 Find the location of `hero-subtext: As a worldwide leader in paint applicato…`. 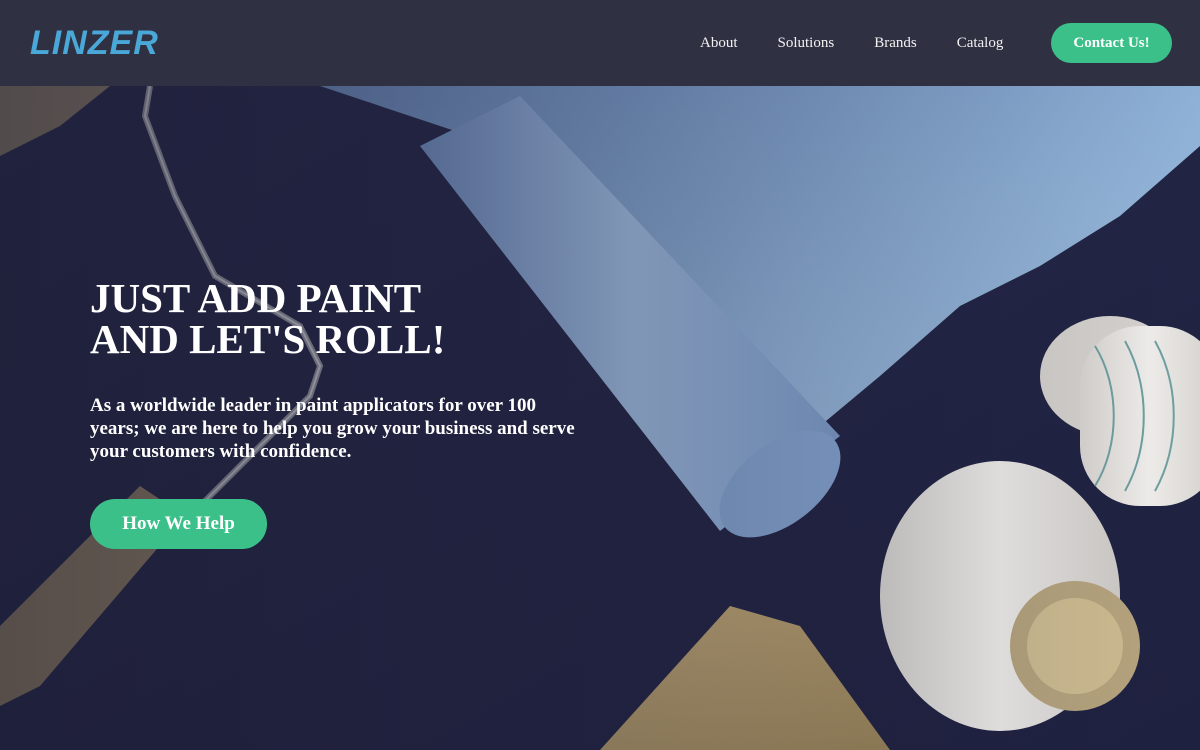

hero-subtext: As a worldwide leader in paint applicato… is located at coordinates (332, 428).